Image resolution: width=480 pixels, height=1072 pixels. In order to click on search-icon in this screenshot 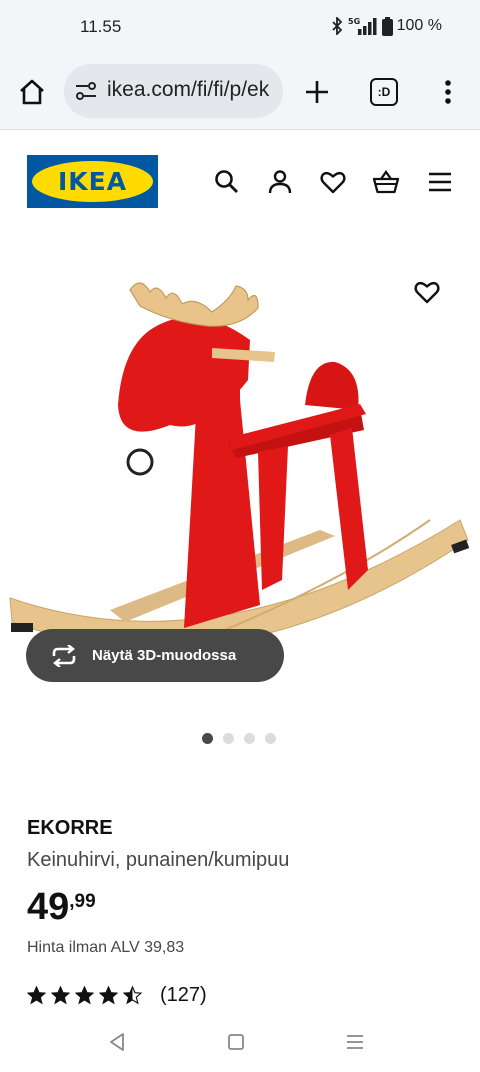, I will do `click(227, 182)`.